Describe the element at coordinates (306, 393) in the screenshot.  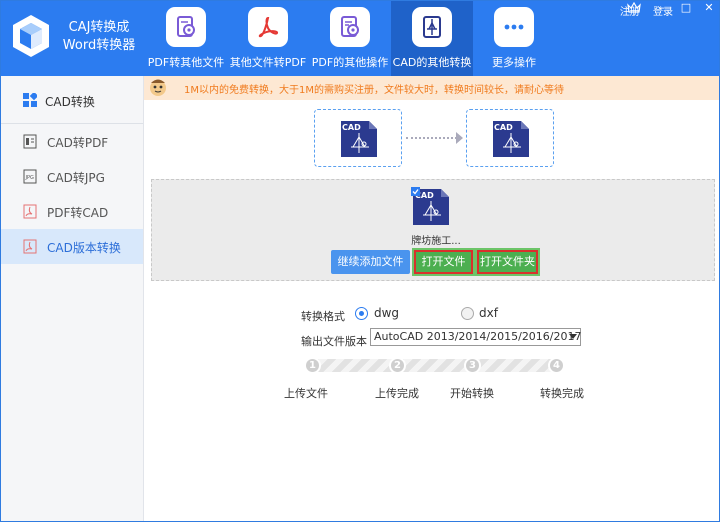
I see `step-1-label: 上传文件` at that location.